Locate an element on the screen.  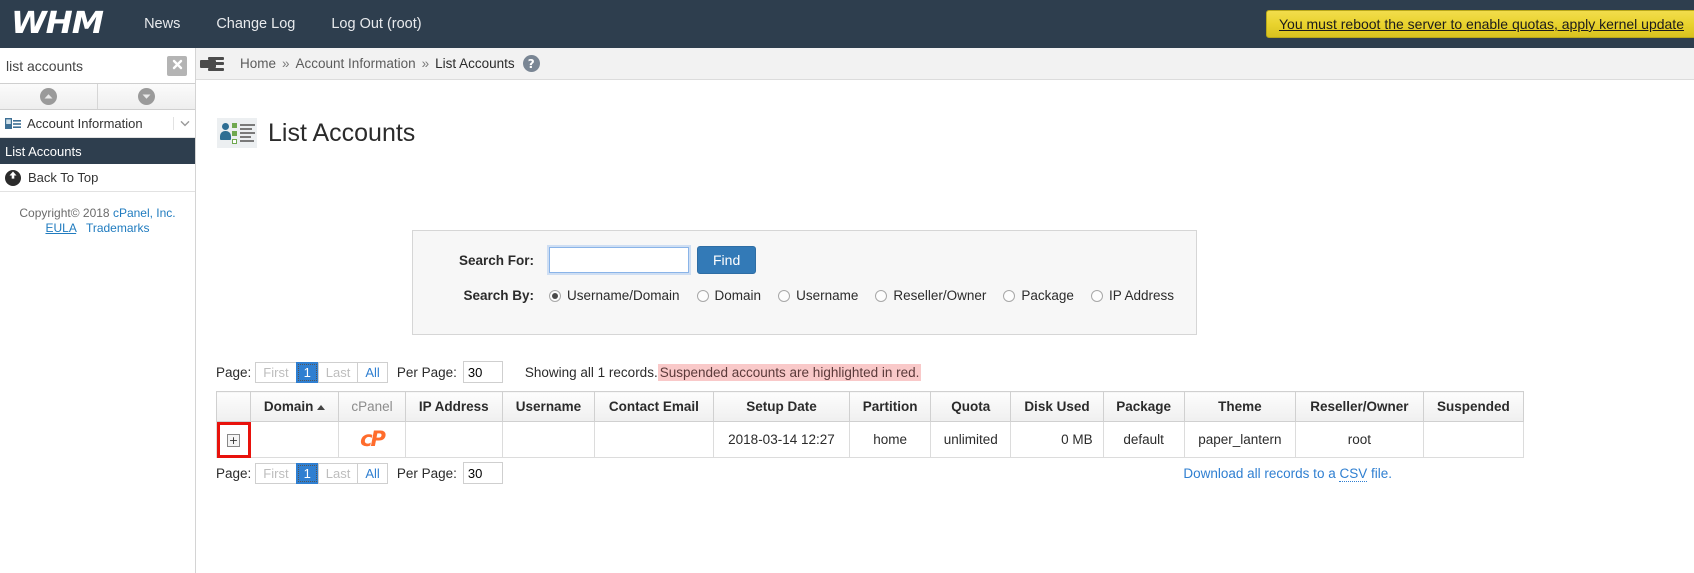
radio-domain: Domain is located at coordinates (729, 295).